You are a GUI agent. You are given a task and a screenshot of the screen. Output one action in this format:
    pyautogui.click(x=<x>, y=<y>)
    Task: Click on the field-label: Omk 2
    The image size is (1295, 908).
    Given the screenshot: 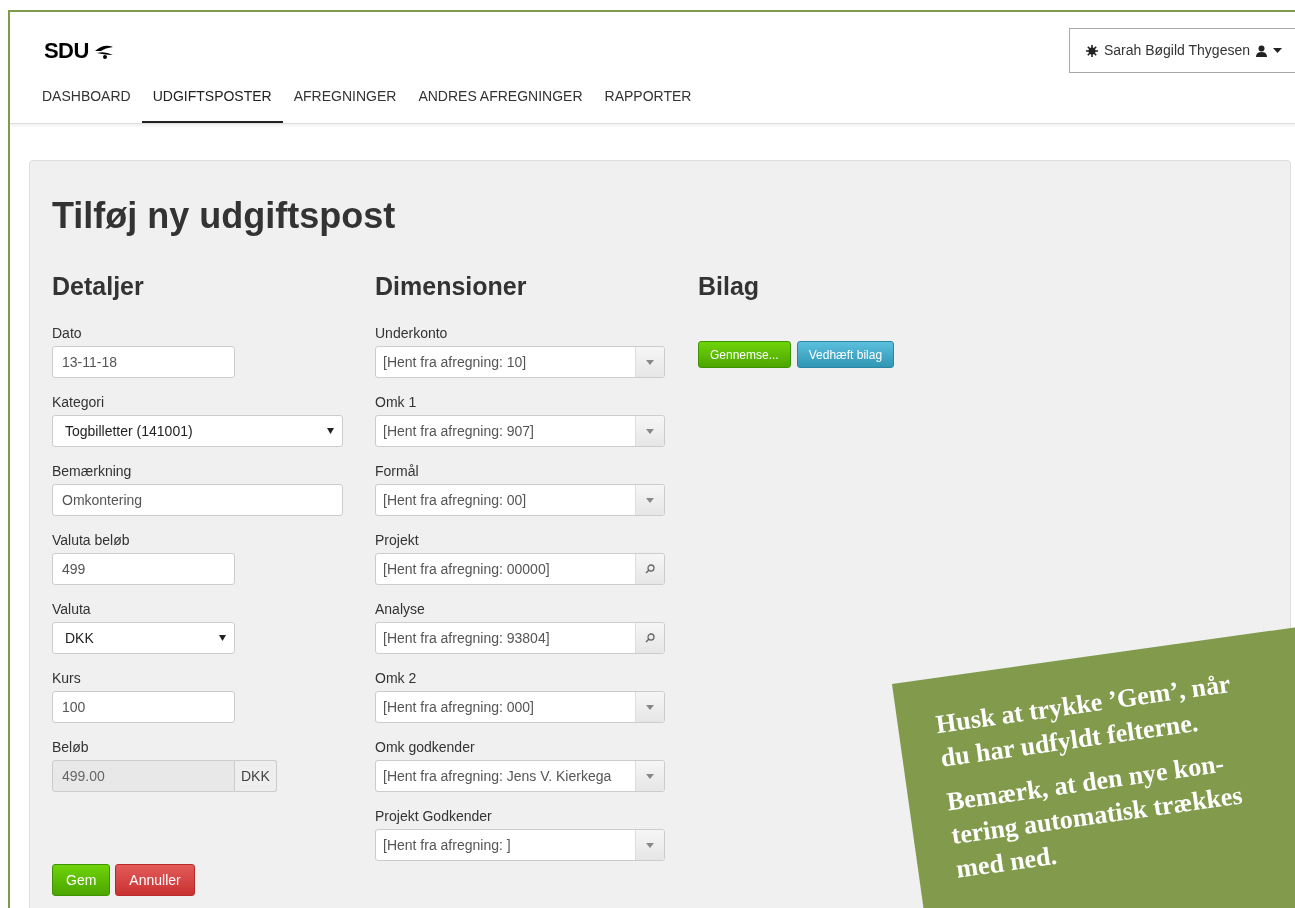 What is the action you would take?
    pyautogui.click(x=396, y=678)
    